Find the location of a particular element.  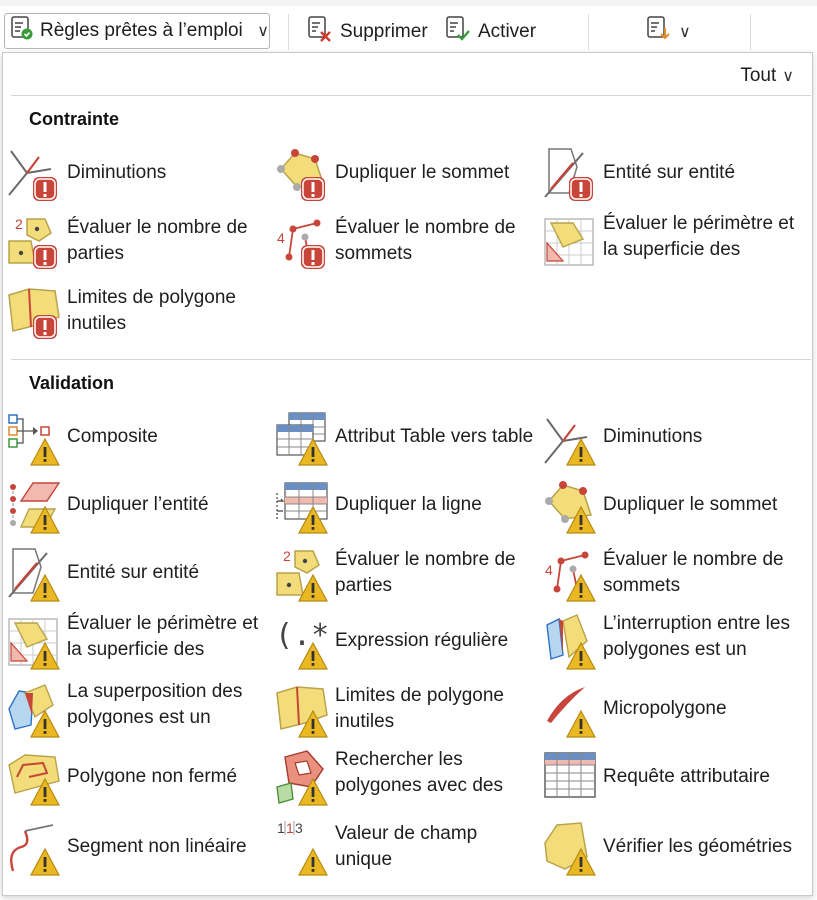

rule-item-label: Attribut Table vers table is located at coordinates (434, 436).